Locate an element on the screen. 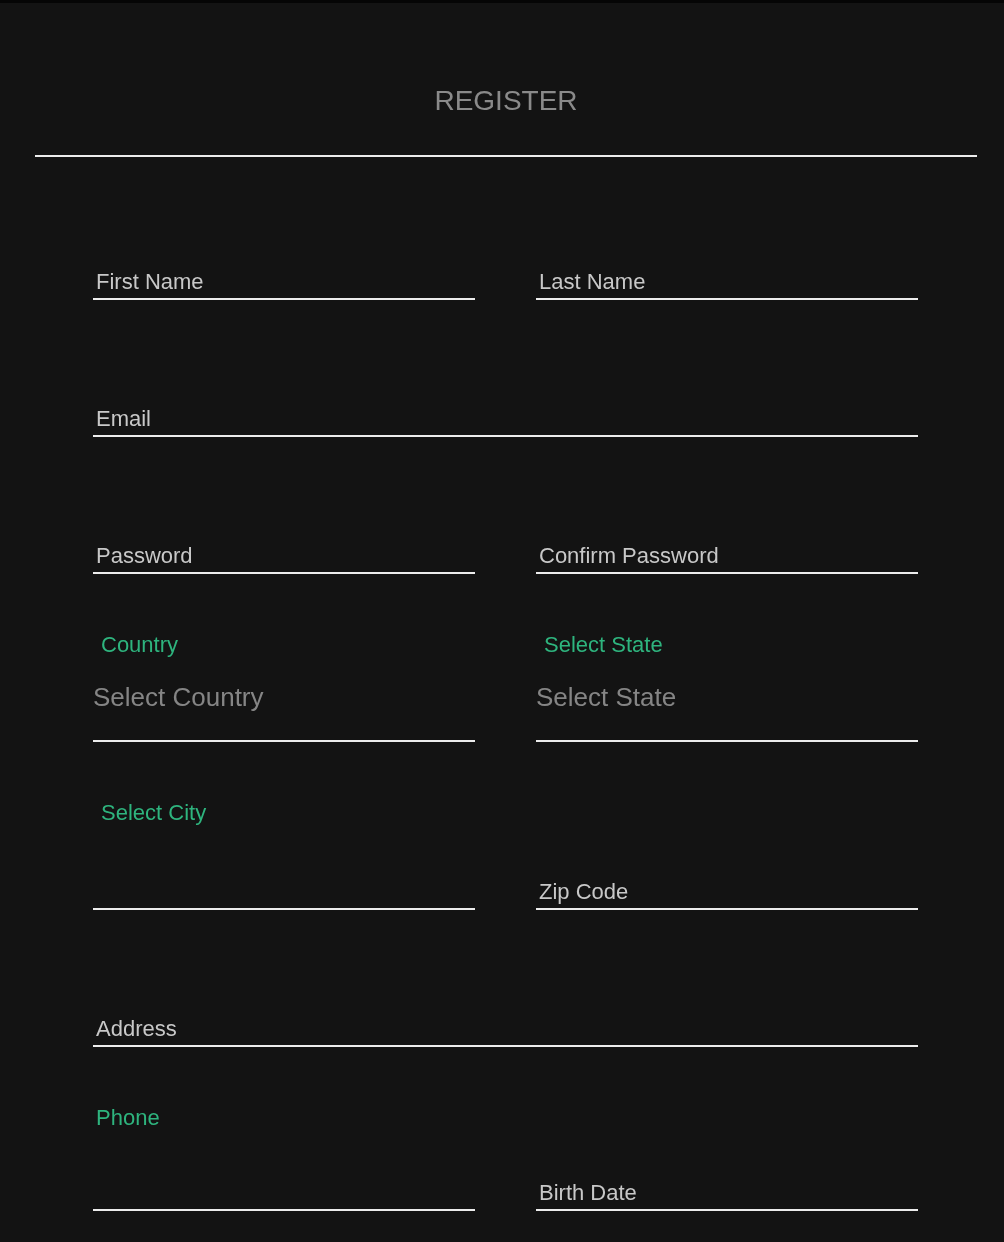  select-field: Select State is located at coordinates (727, 700).